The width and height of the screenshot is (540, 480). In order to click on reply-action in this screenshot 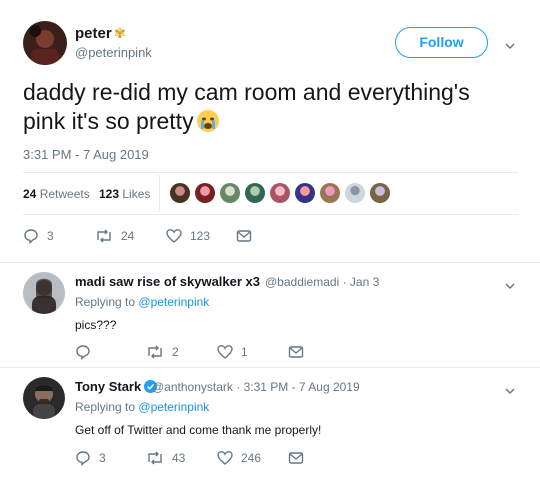, I will do `click(87, 352)`.